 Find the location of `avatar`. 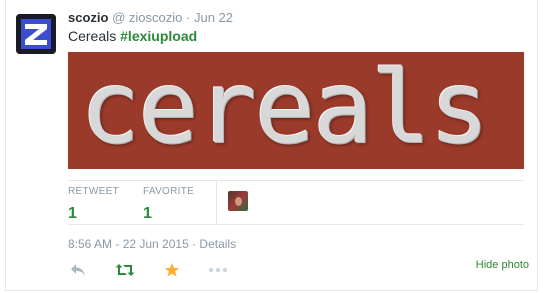

avatar is located at coordinates (36, 34).